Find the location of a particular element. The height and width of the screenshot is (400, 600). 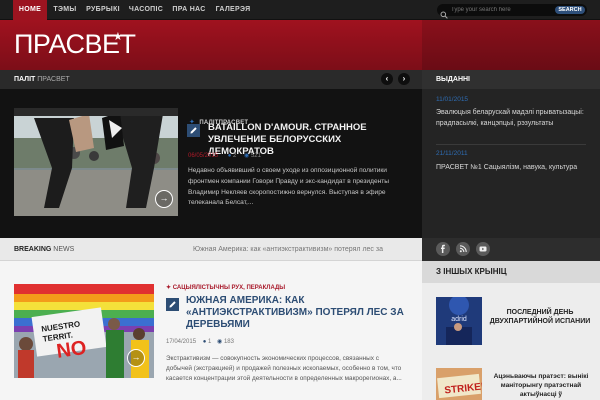

nav-item-galereya: ГАЛЕРЭЯ is located at coordinates (233, 10).